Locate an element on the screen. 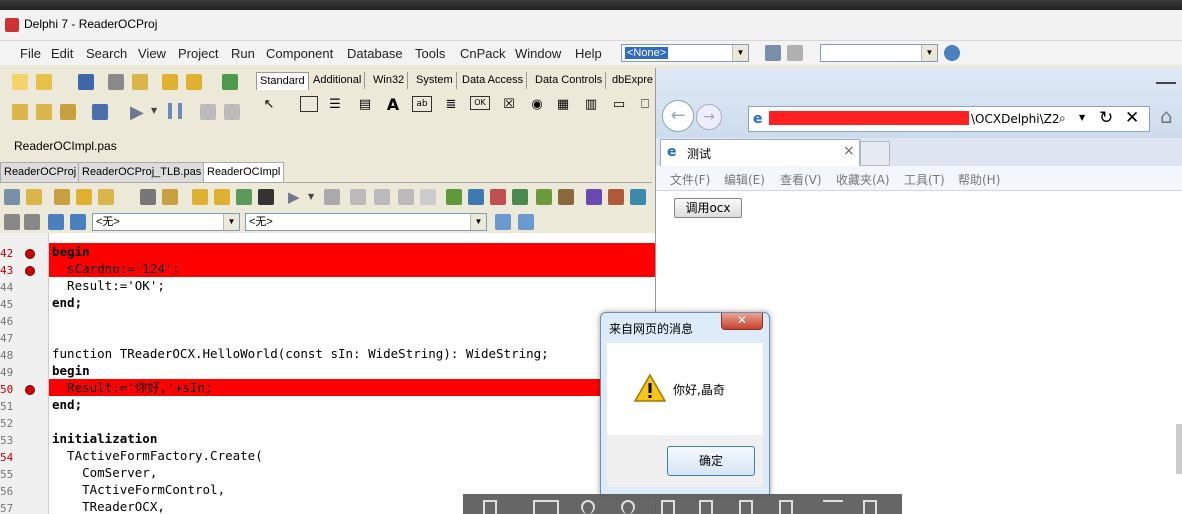 This screenshot has width=1182, height=514. radio-button-icon: ◉ is located at coordinates (537, 105).